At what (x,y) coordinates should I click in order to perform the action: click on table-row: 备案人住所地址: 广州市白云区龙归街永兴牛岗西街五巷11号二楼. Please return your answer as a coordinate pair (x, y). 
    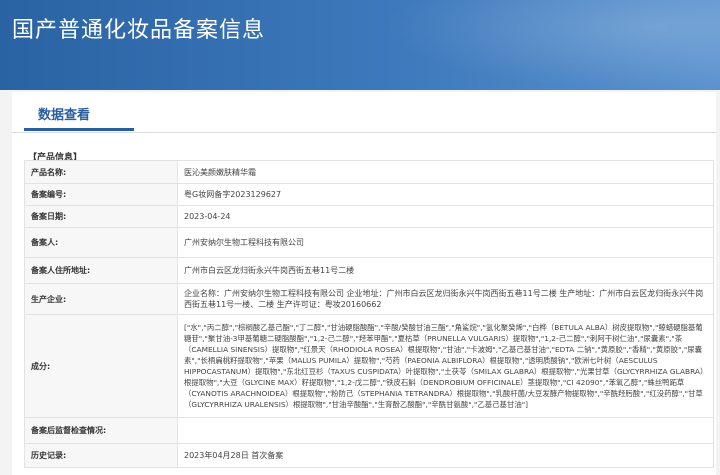
    Looking at the image, I should click on (369, 270).